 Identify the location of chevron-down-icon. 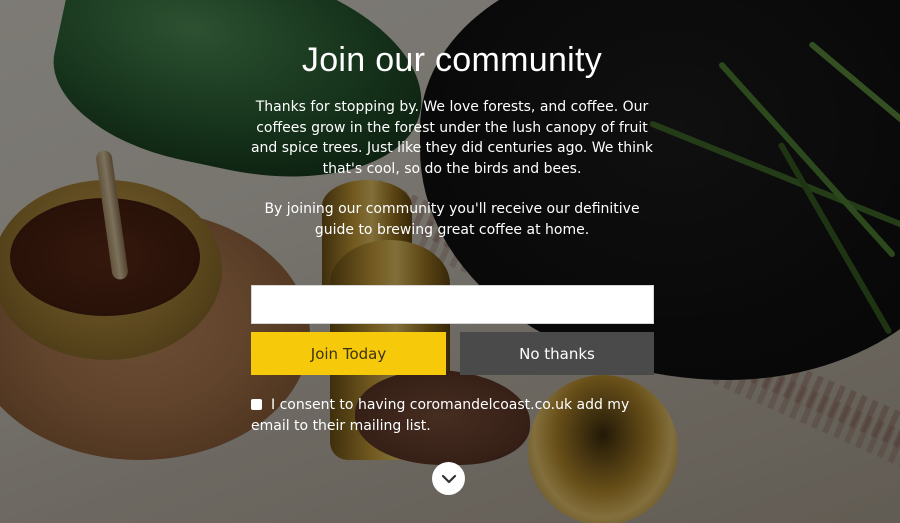
(448, 478).